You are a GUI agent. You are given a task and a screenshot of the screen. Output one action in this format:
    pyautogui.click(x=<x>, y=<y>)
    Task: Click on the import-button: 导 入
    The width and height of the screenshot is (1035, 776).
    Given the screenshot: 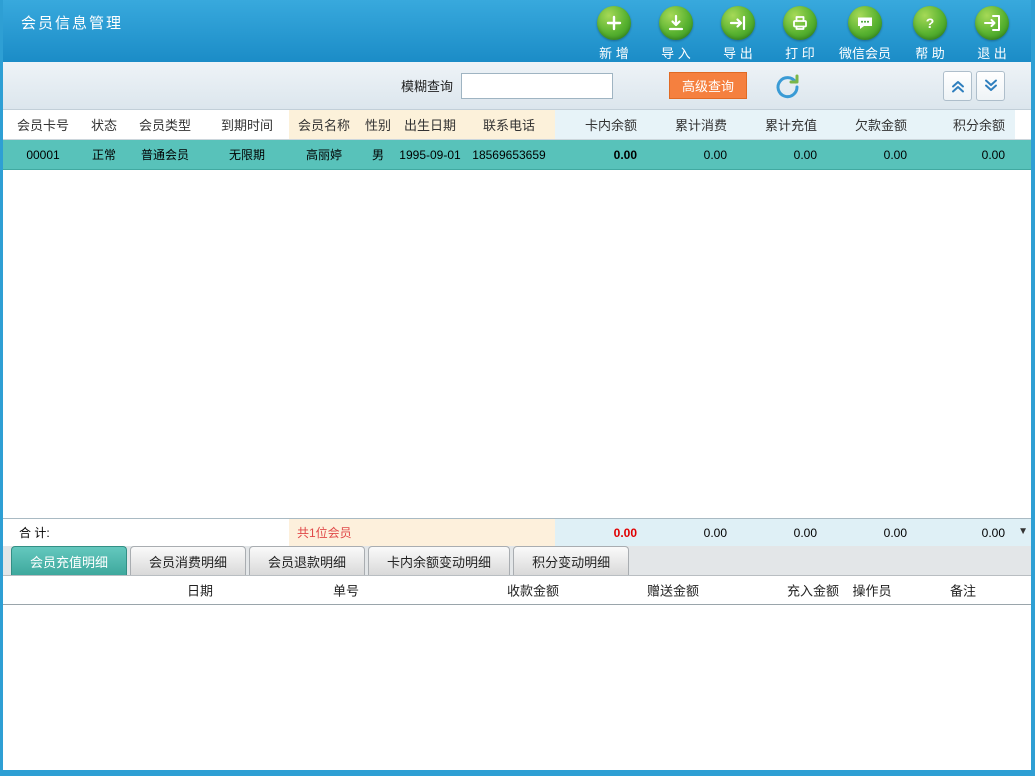 What is the action you would take?
    pyautogui.click(x=676, y=34)
    